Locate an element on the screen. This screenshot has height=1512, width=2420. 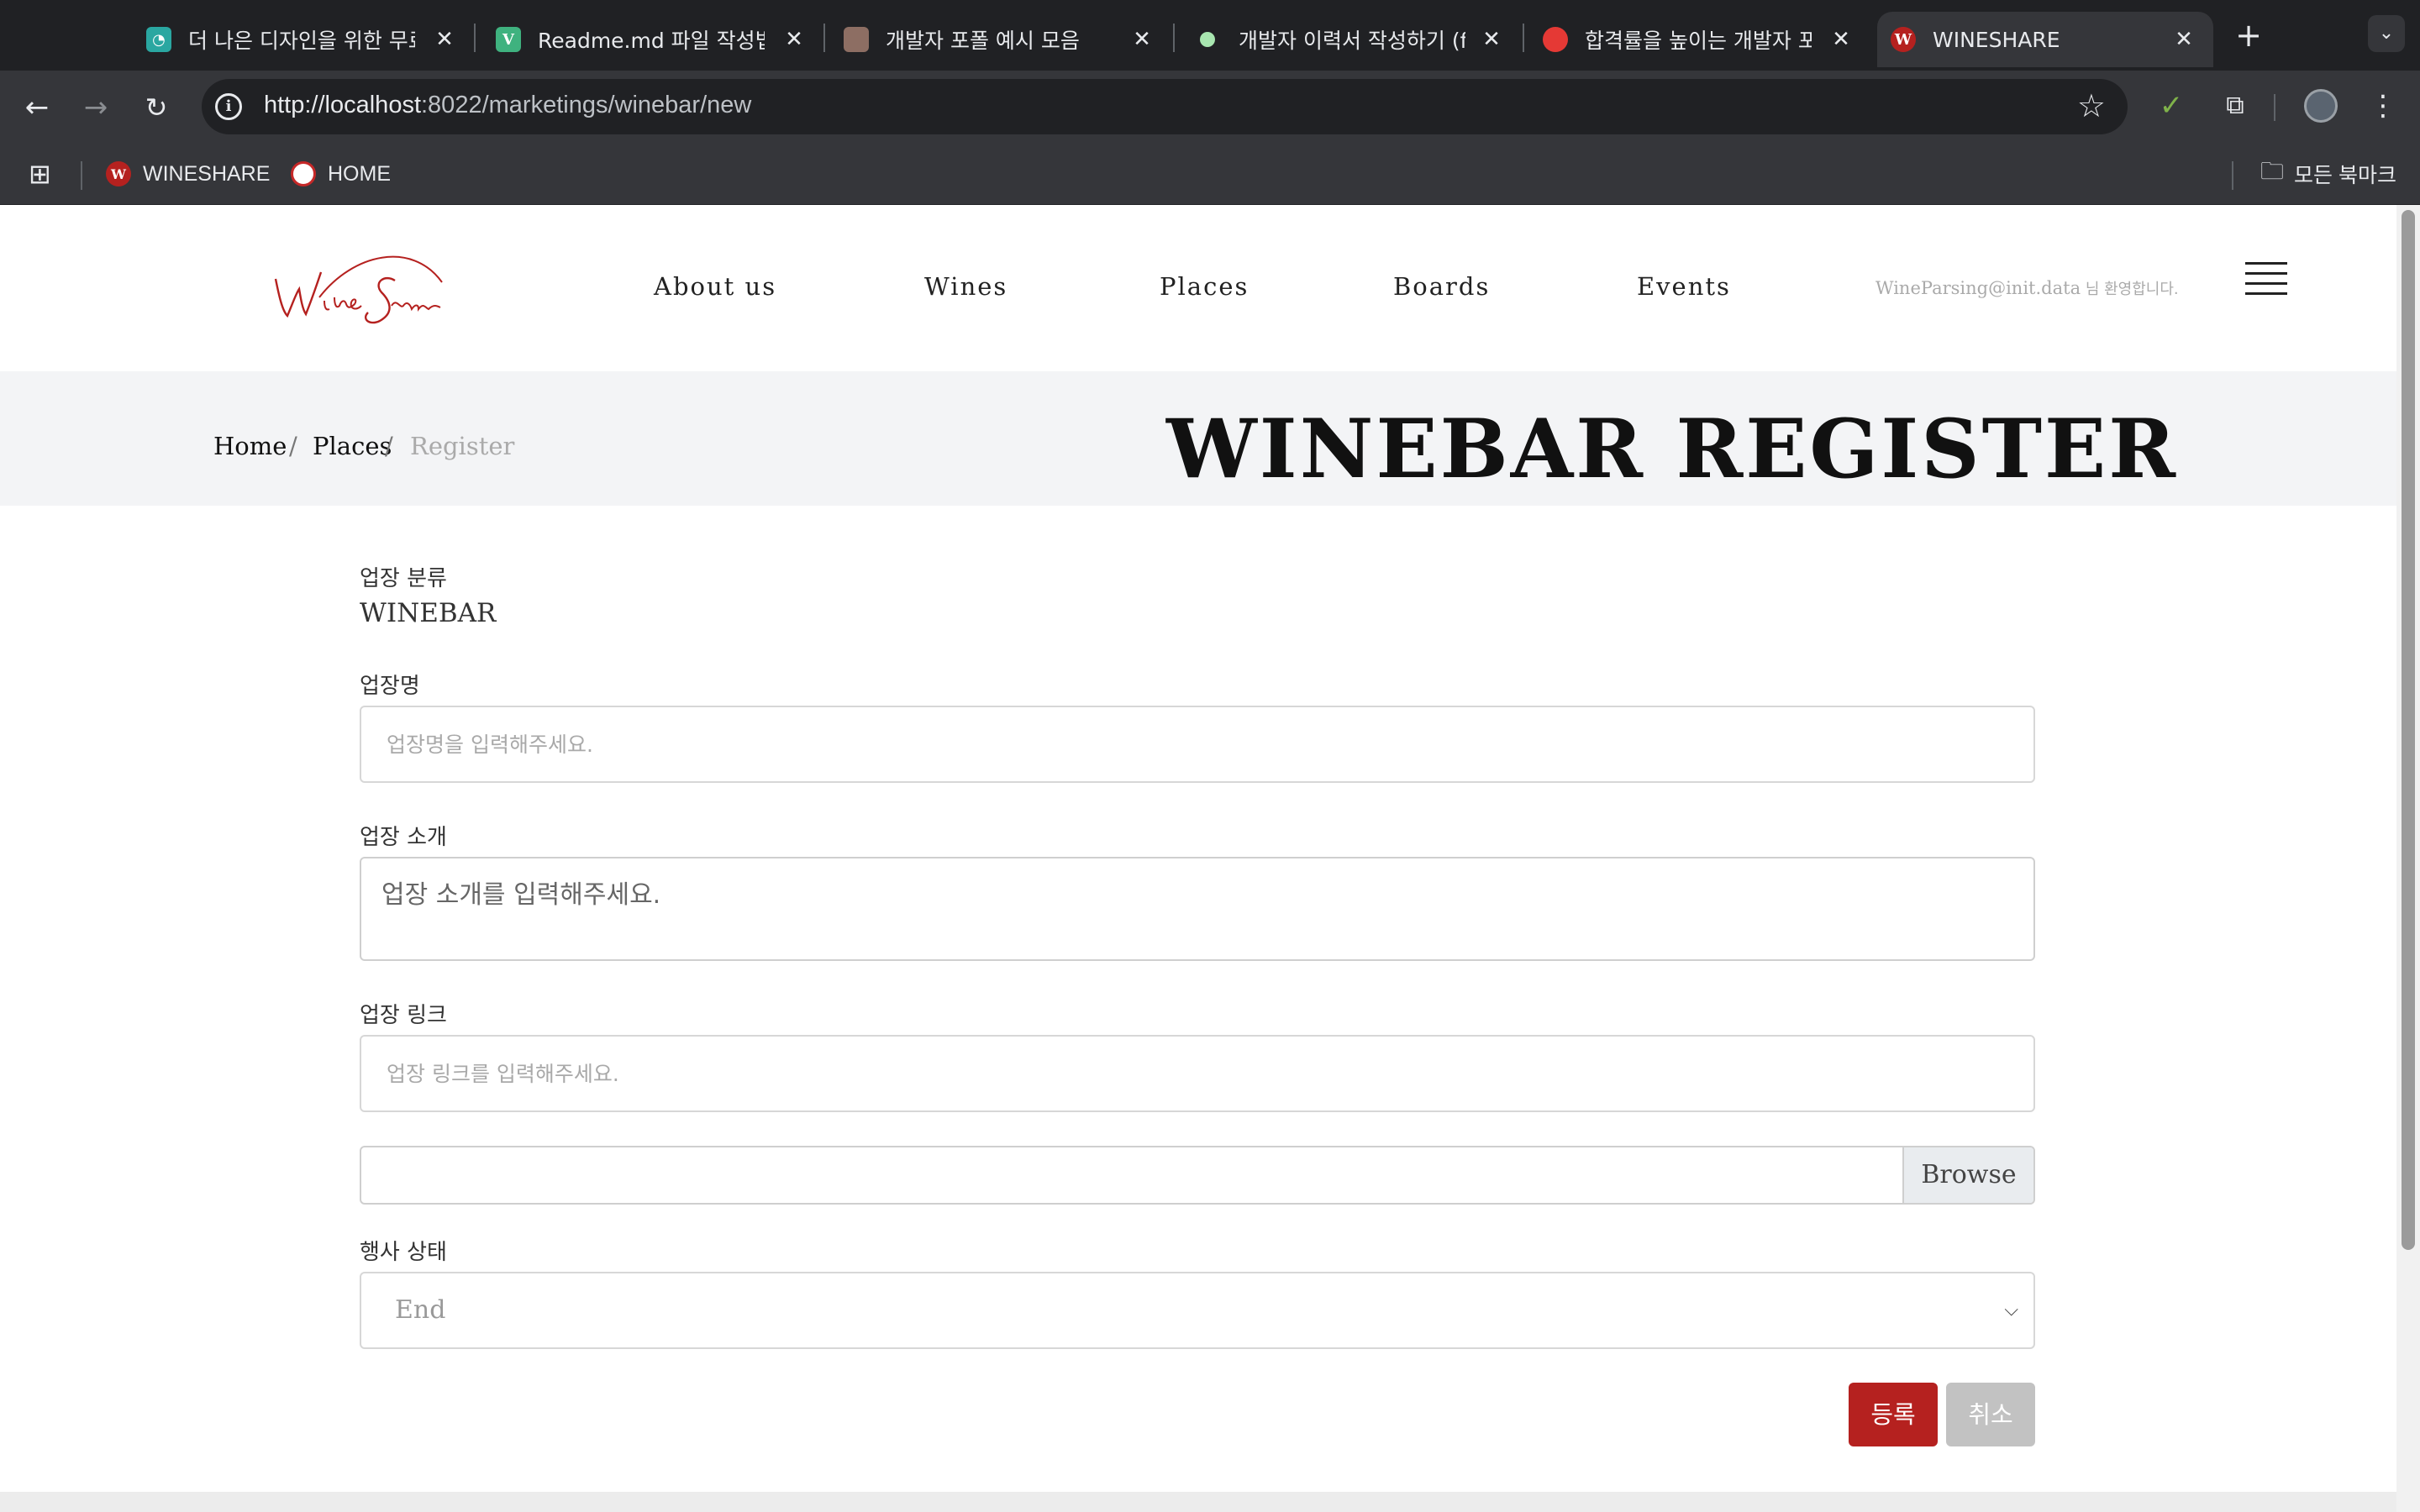
back-arrow-icon: ← is located at coordinates (36, 107).